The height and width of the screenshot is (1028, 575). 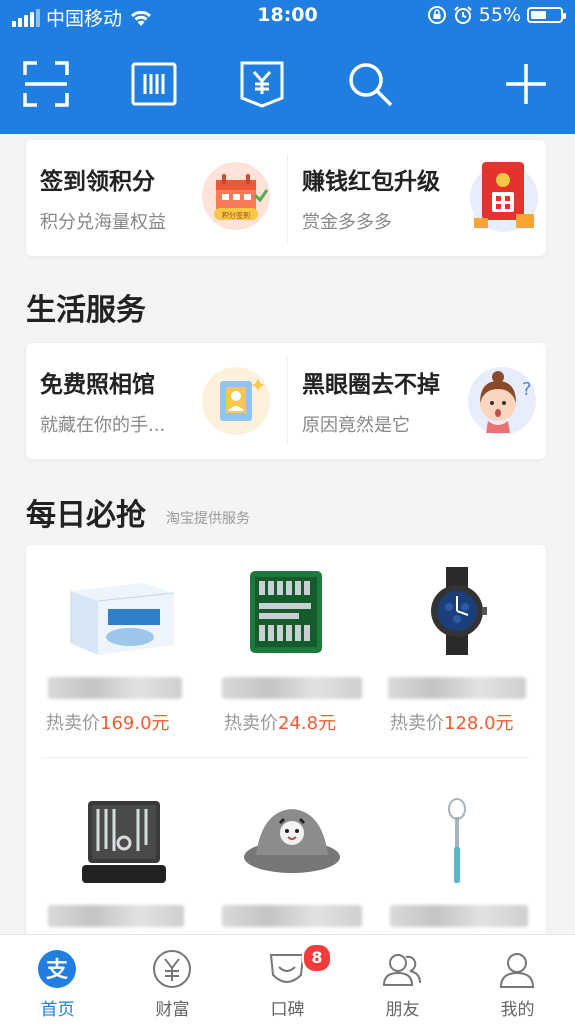 I want to click on plush-cushion-image, so click(x=292, y=841).